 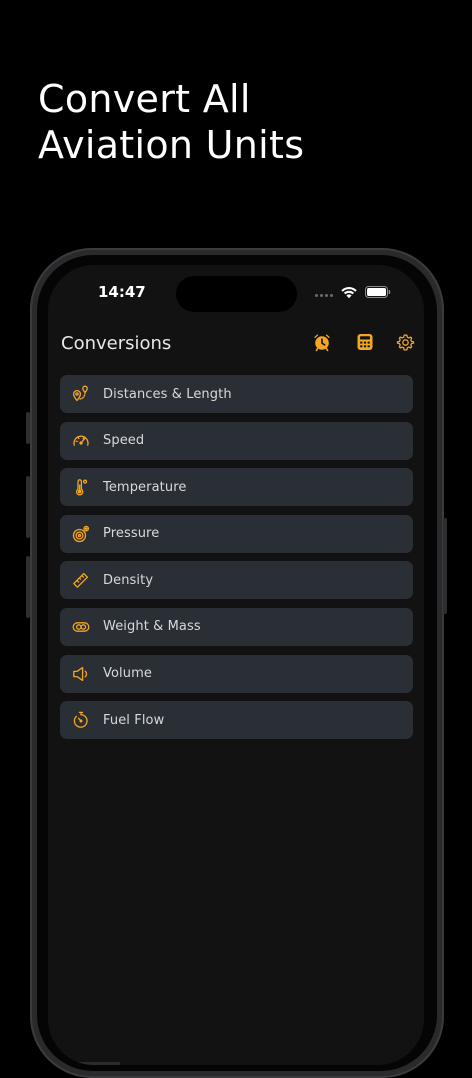 I want to click on conversion-item-volume: Volume, so click(x=236, y=673).